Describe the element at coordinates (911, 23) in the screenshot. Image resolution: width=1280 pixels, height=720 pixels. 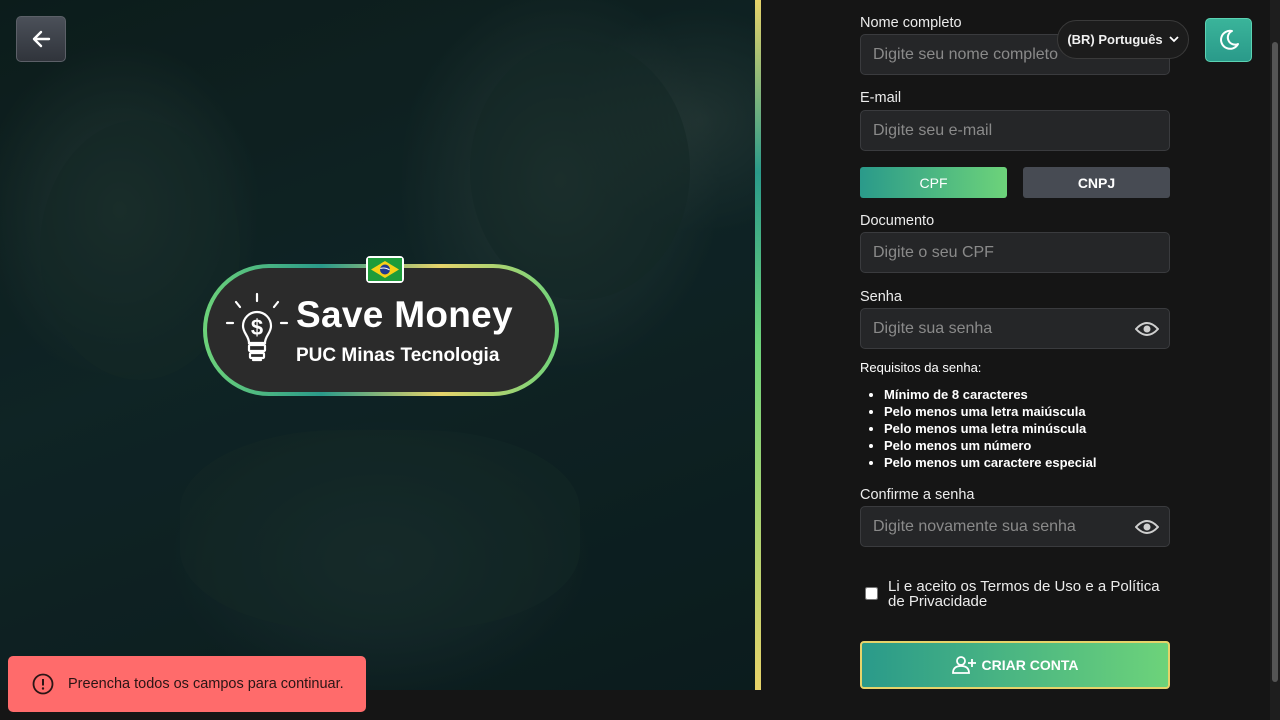
I see `name-label: Nome completo` at that location.